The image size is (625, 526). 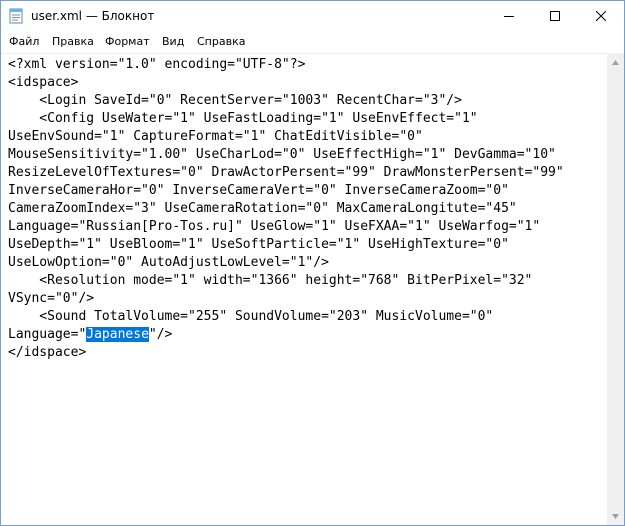 What do you see at coordinates (47, 352) in the screenshot?
I see `text-line: </idspace>` at bounding box center [47, 352].